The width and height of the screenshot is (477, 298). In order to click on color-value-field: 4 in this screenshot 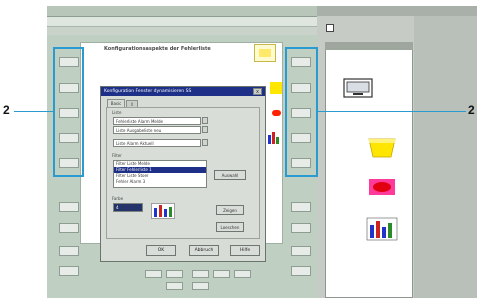, I will do `click(128, 207)`.